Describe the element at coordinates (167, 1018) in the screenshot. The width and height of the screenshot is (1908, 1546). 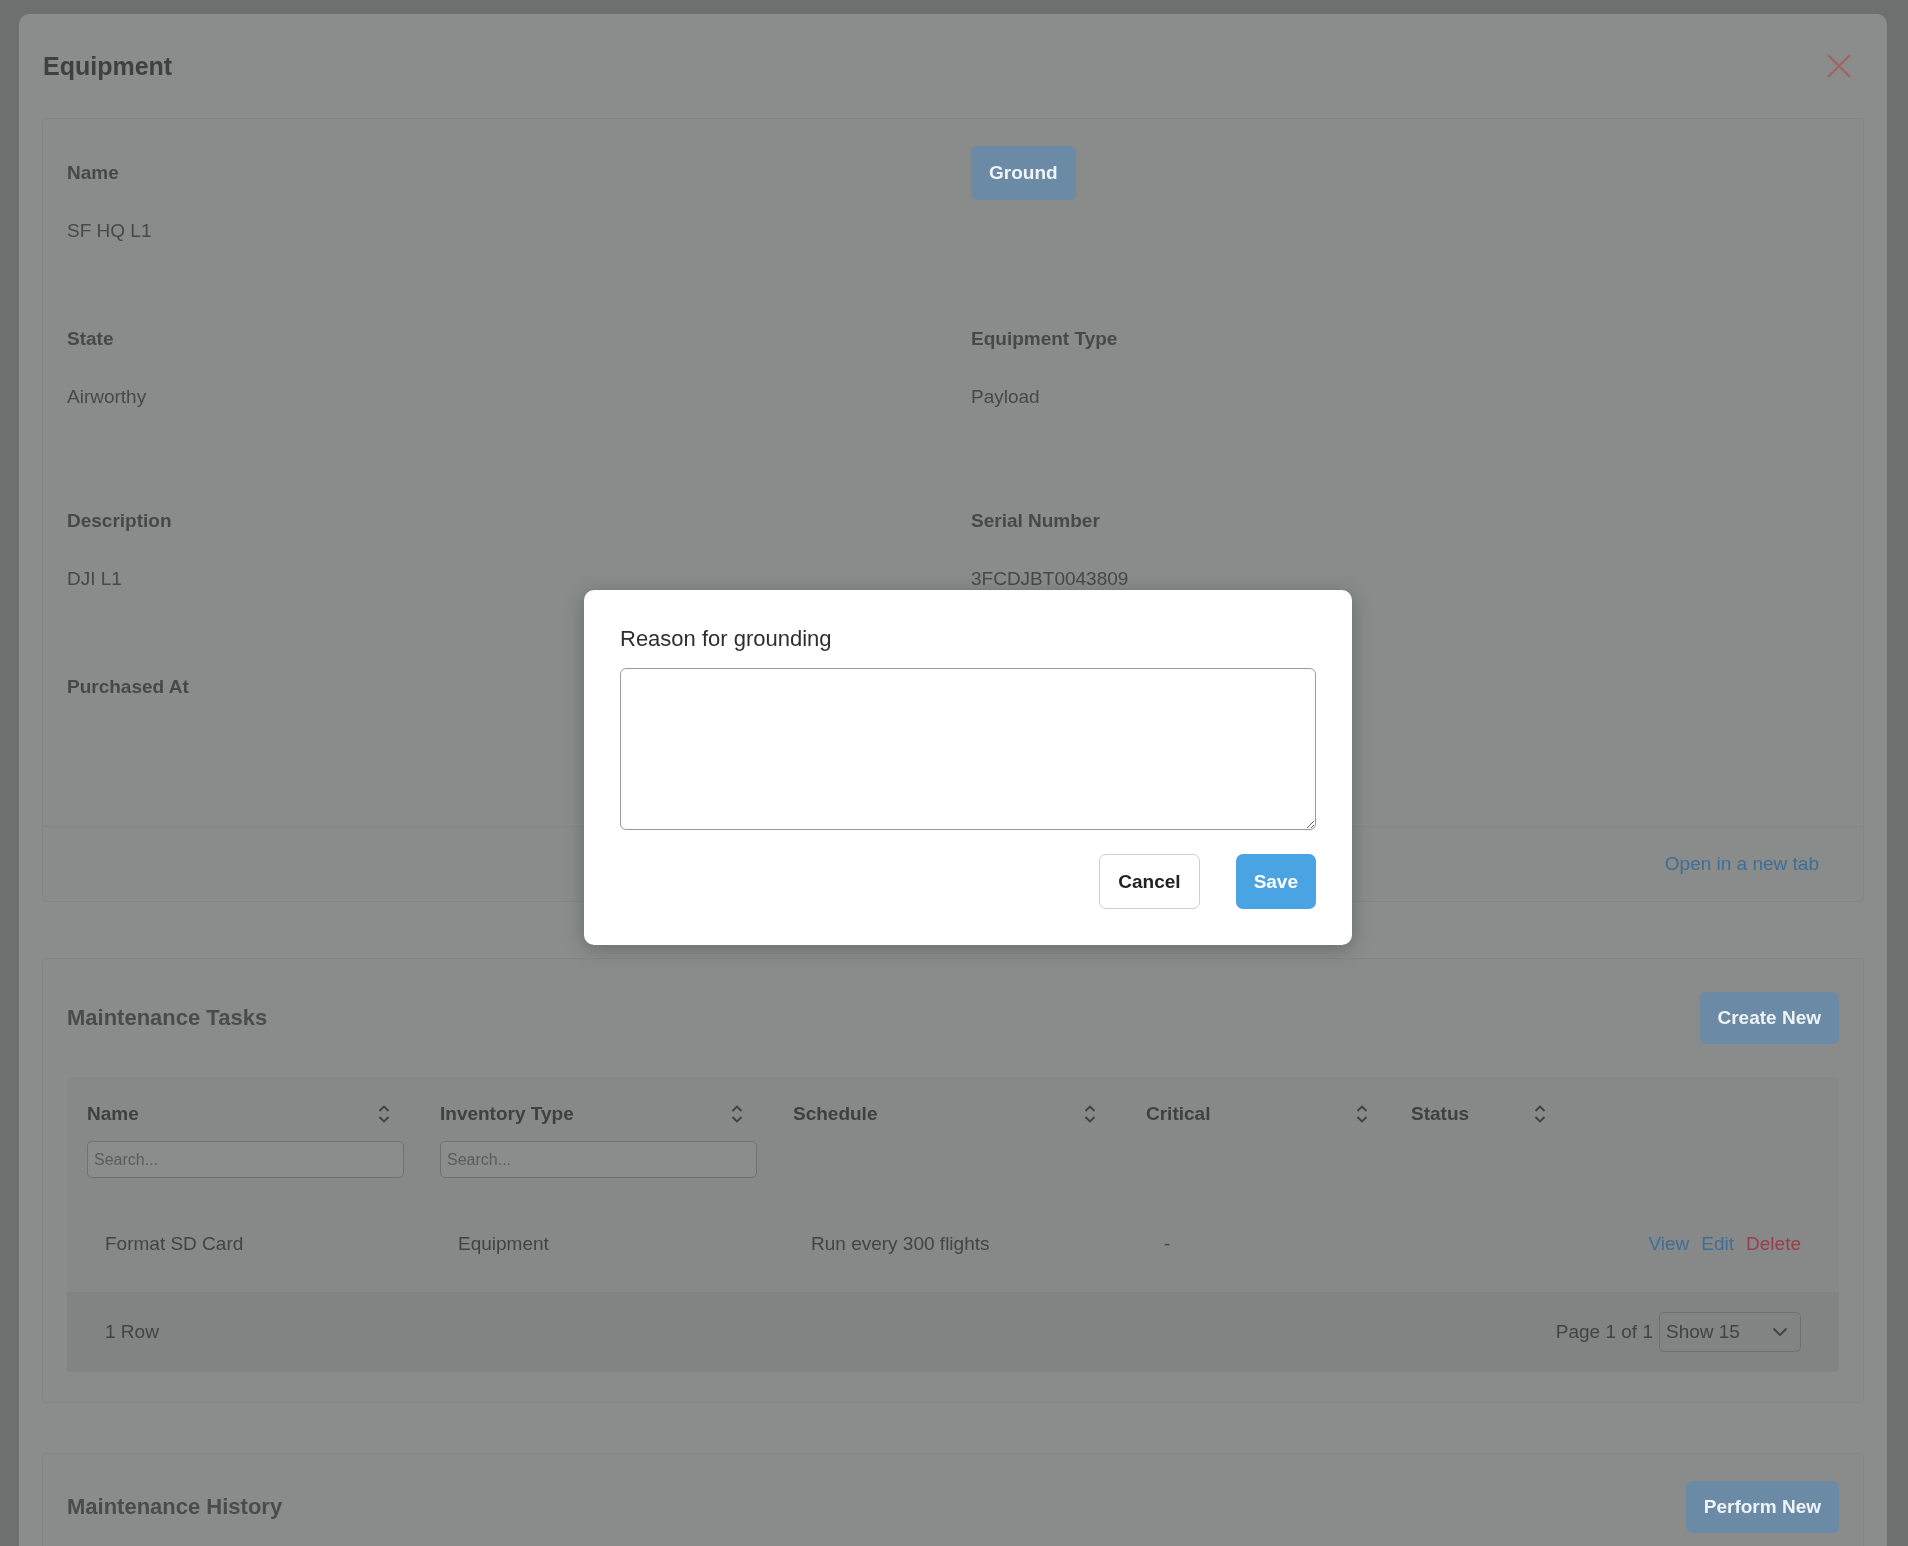
I see `section-title: Maintenance Tasks` at that location.